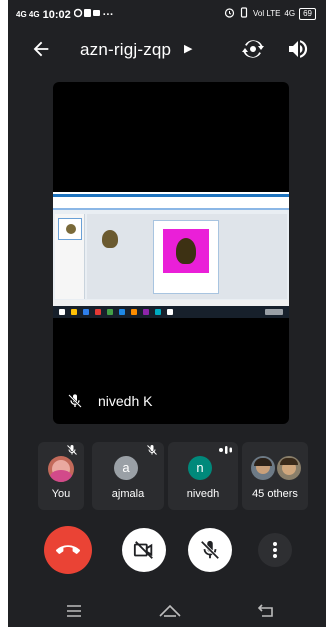 This screenshot has width=335, height=627. What do you see at coordinates (125, 50) in the screenshot?
I see `meeting-code: azn-rigj-zqp` at bounding box center [125, 50].